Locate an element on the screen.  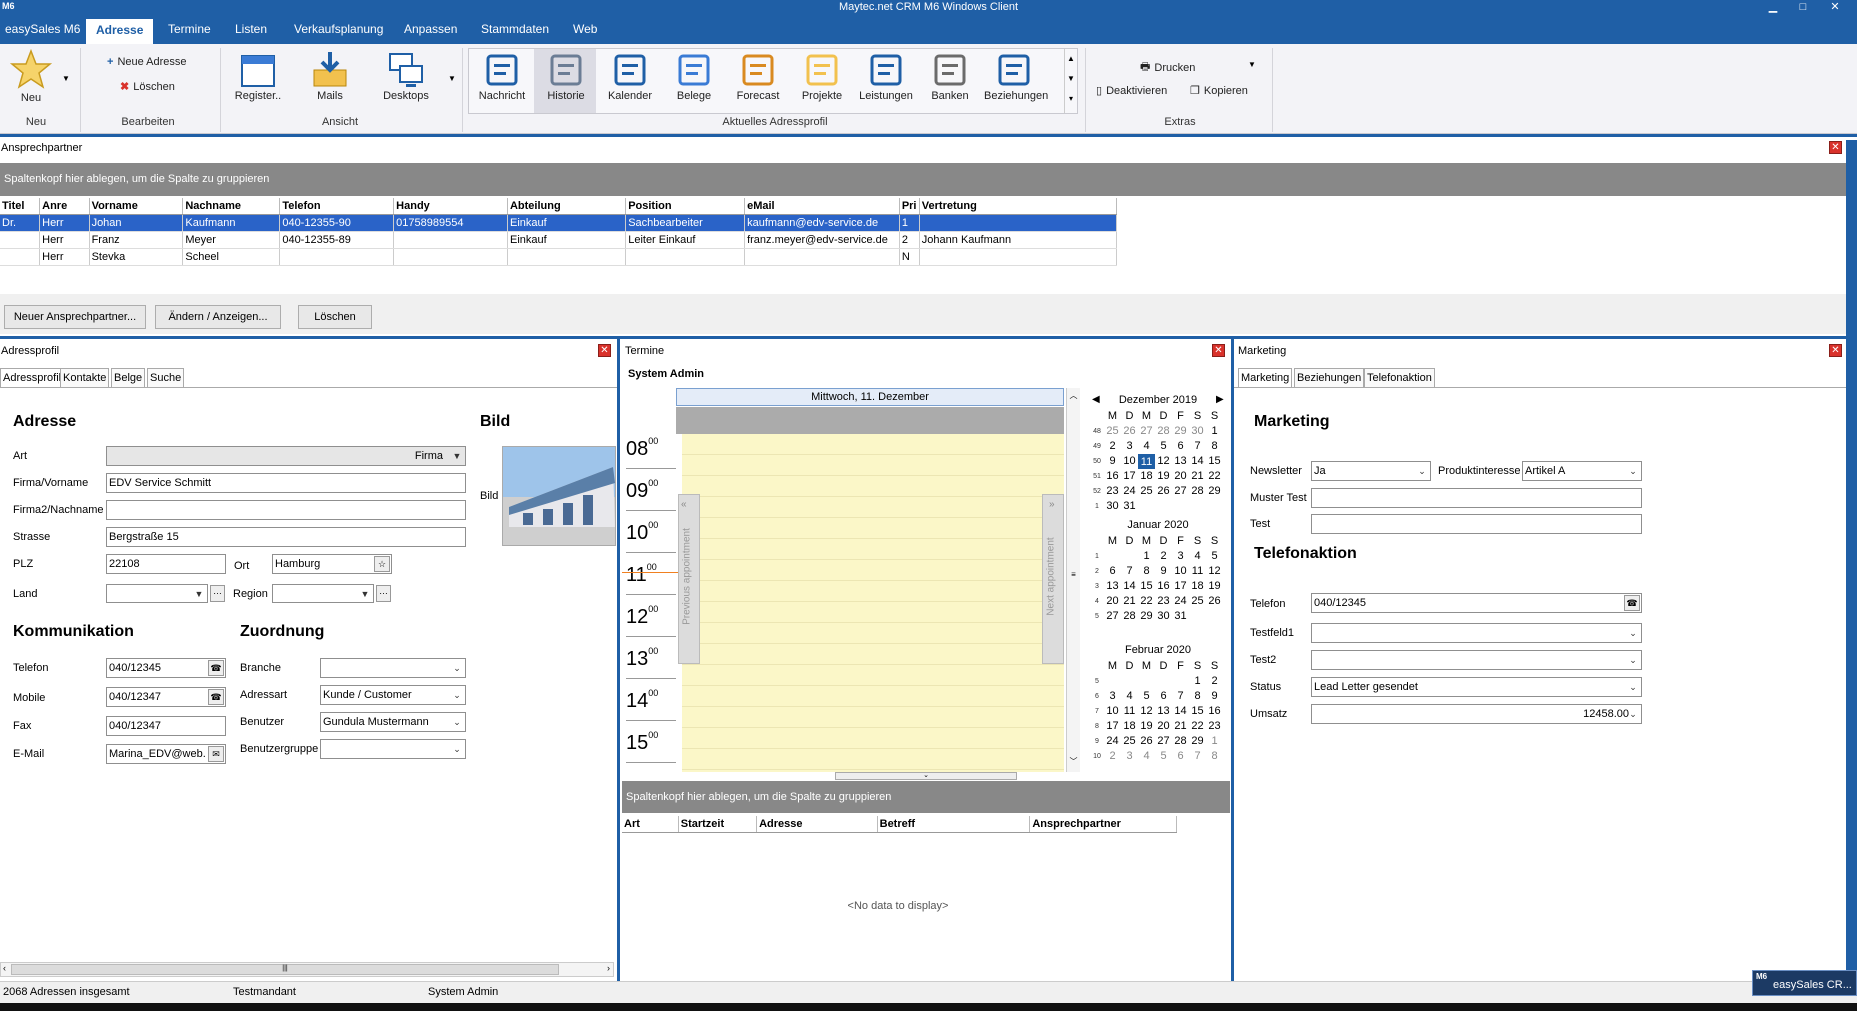
day-header: Mittwoch, 11. Dezember is located at coordinates (870, 397).